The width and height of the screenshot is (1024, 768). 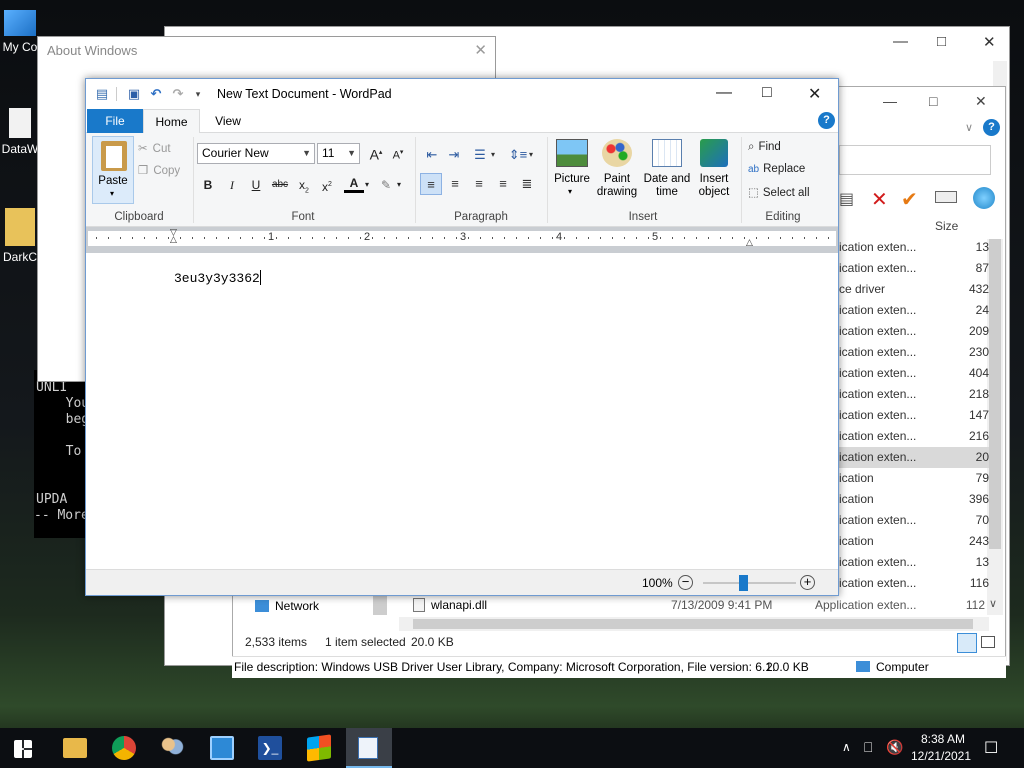 What do you see at coordinates (995, 394) in the screenshot?
I see `scroll-thumb` at bounding box center [995, 394].